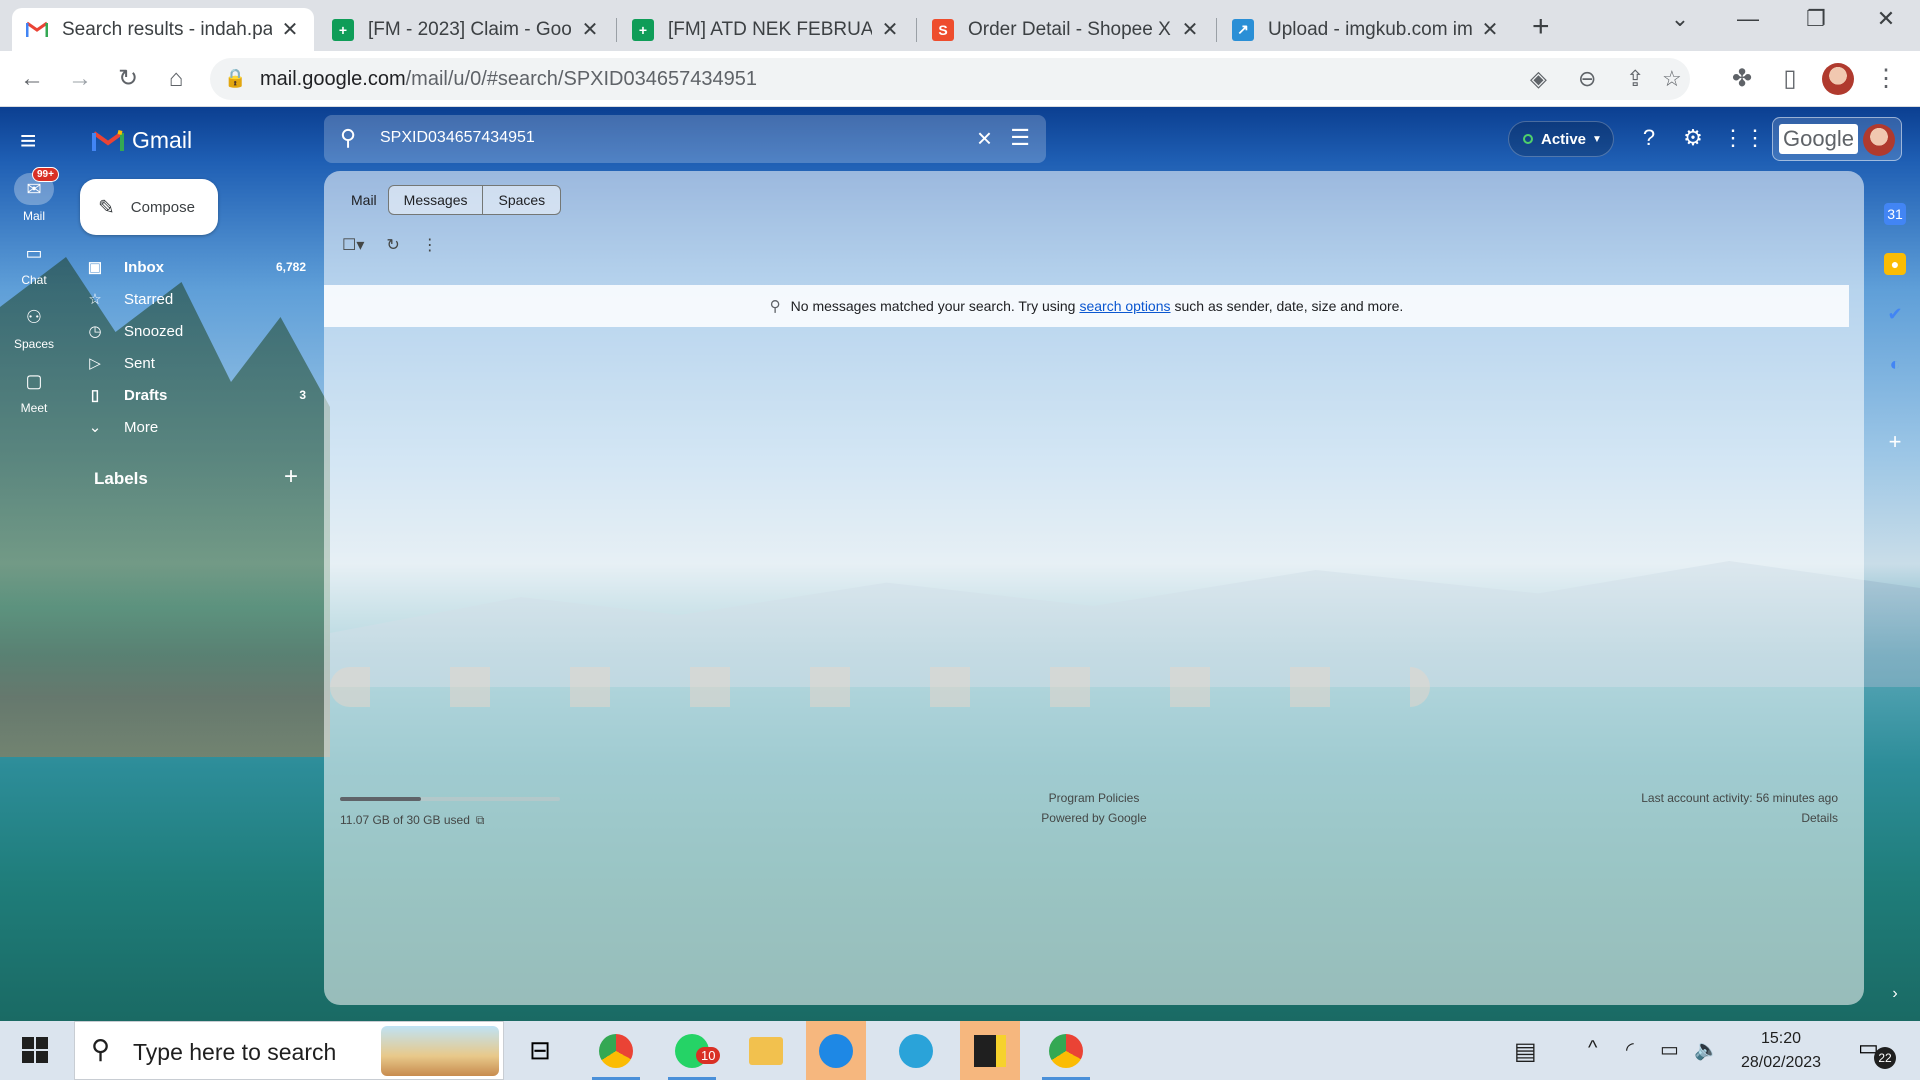 The width and height of the screenshot is (1920, 1080). I want to click on refresh-icon: ↻, so click(392, 245).